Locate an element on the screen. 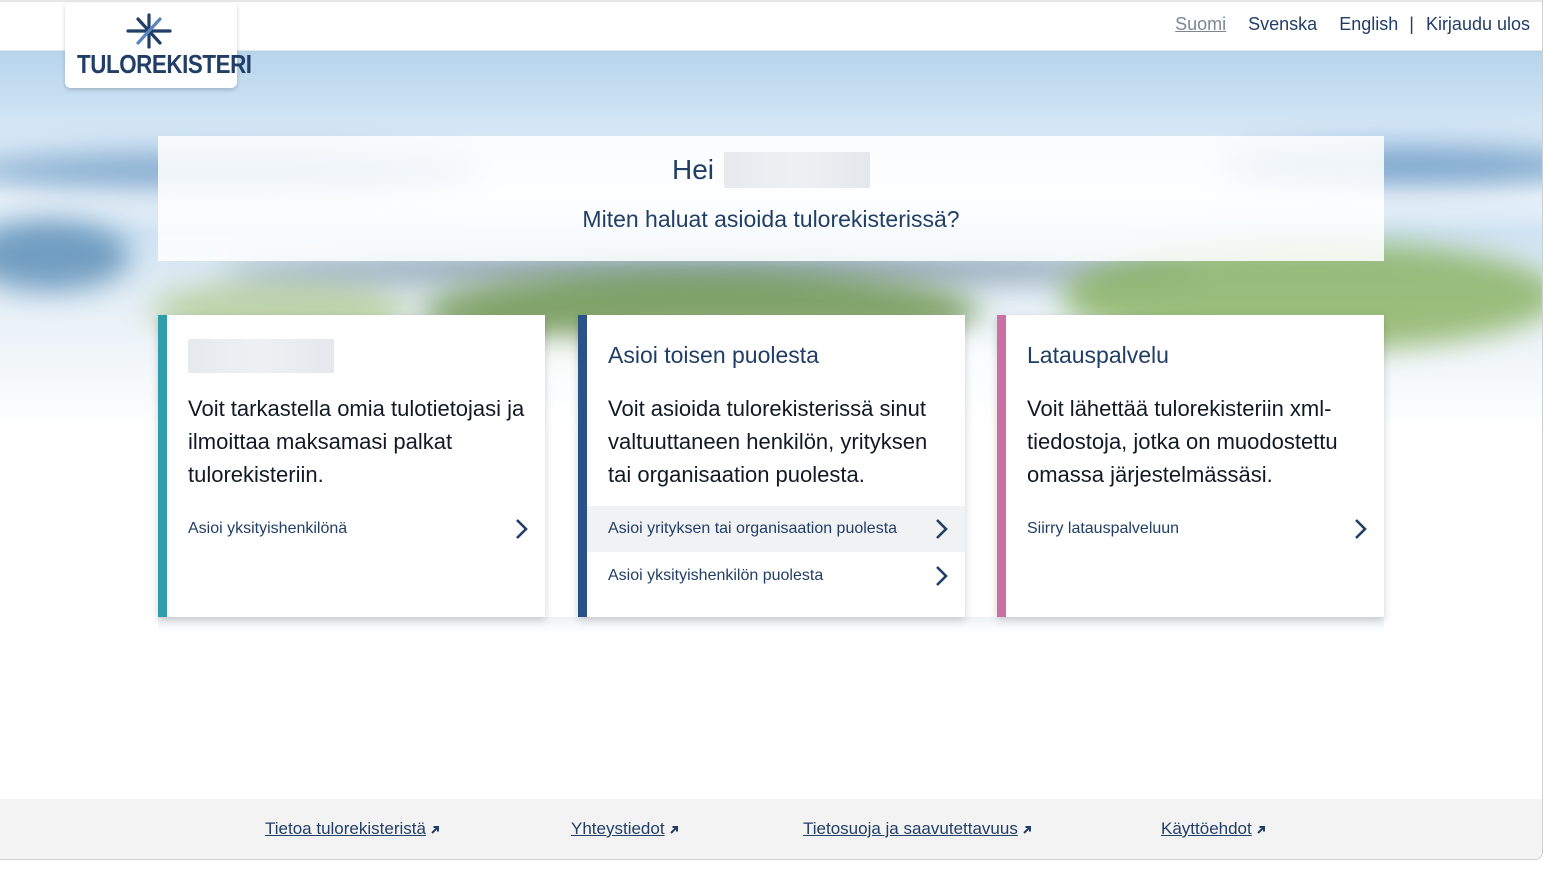  asterisk-star-icon is located at coordinates (149, 31).